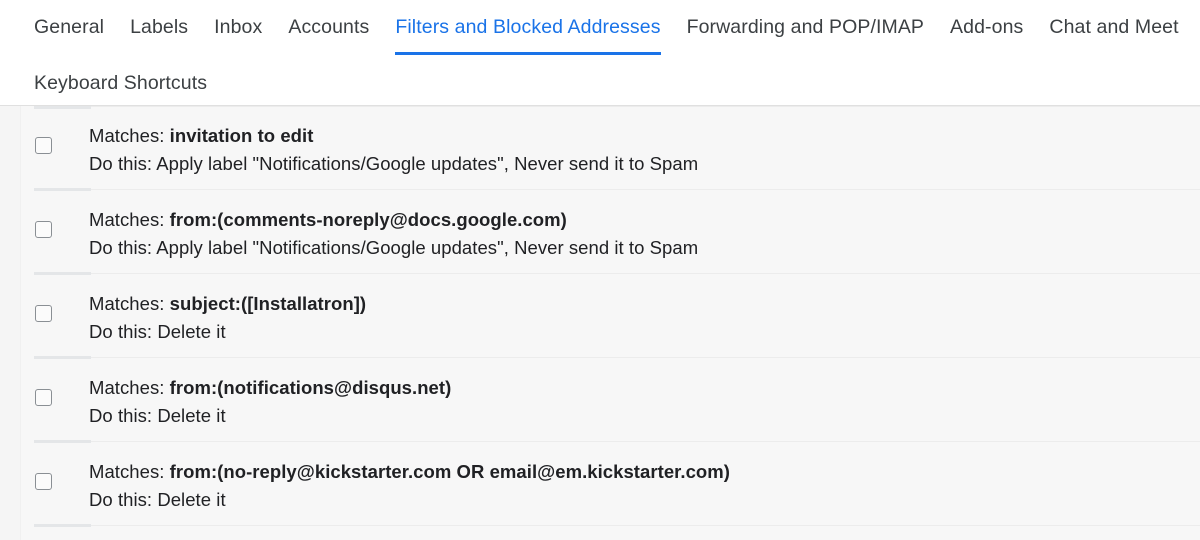 Image resolution: width=1200 pixels, height=540 pixels. I want to click on tab-forwarding-and-pop-imap: Forwarding and POP/IMAP, so click(805, 28).